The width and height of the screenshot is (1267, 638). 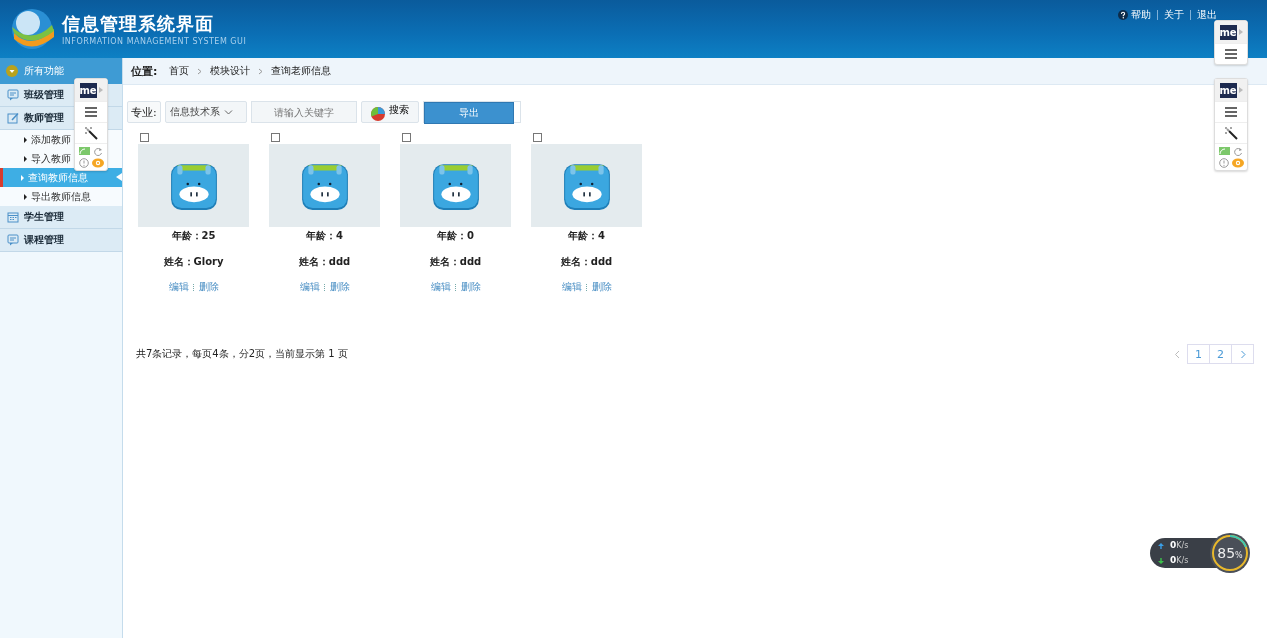 I want to click on page-button: 1, so click(x=1198, y=354).